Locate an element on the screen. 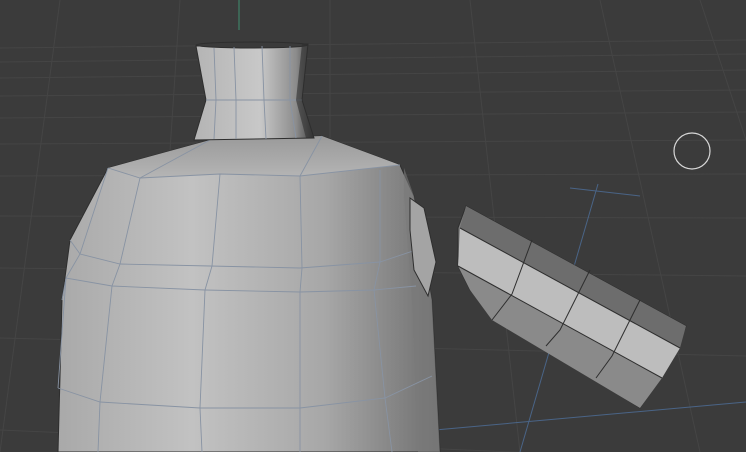  circle-pivot-icon is located at coordinates (692, 151).